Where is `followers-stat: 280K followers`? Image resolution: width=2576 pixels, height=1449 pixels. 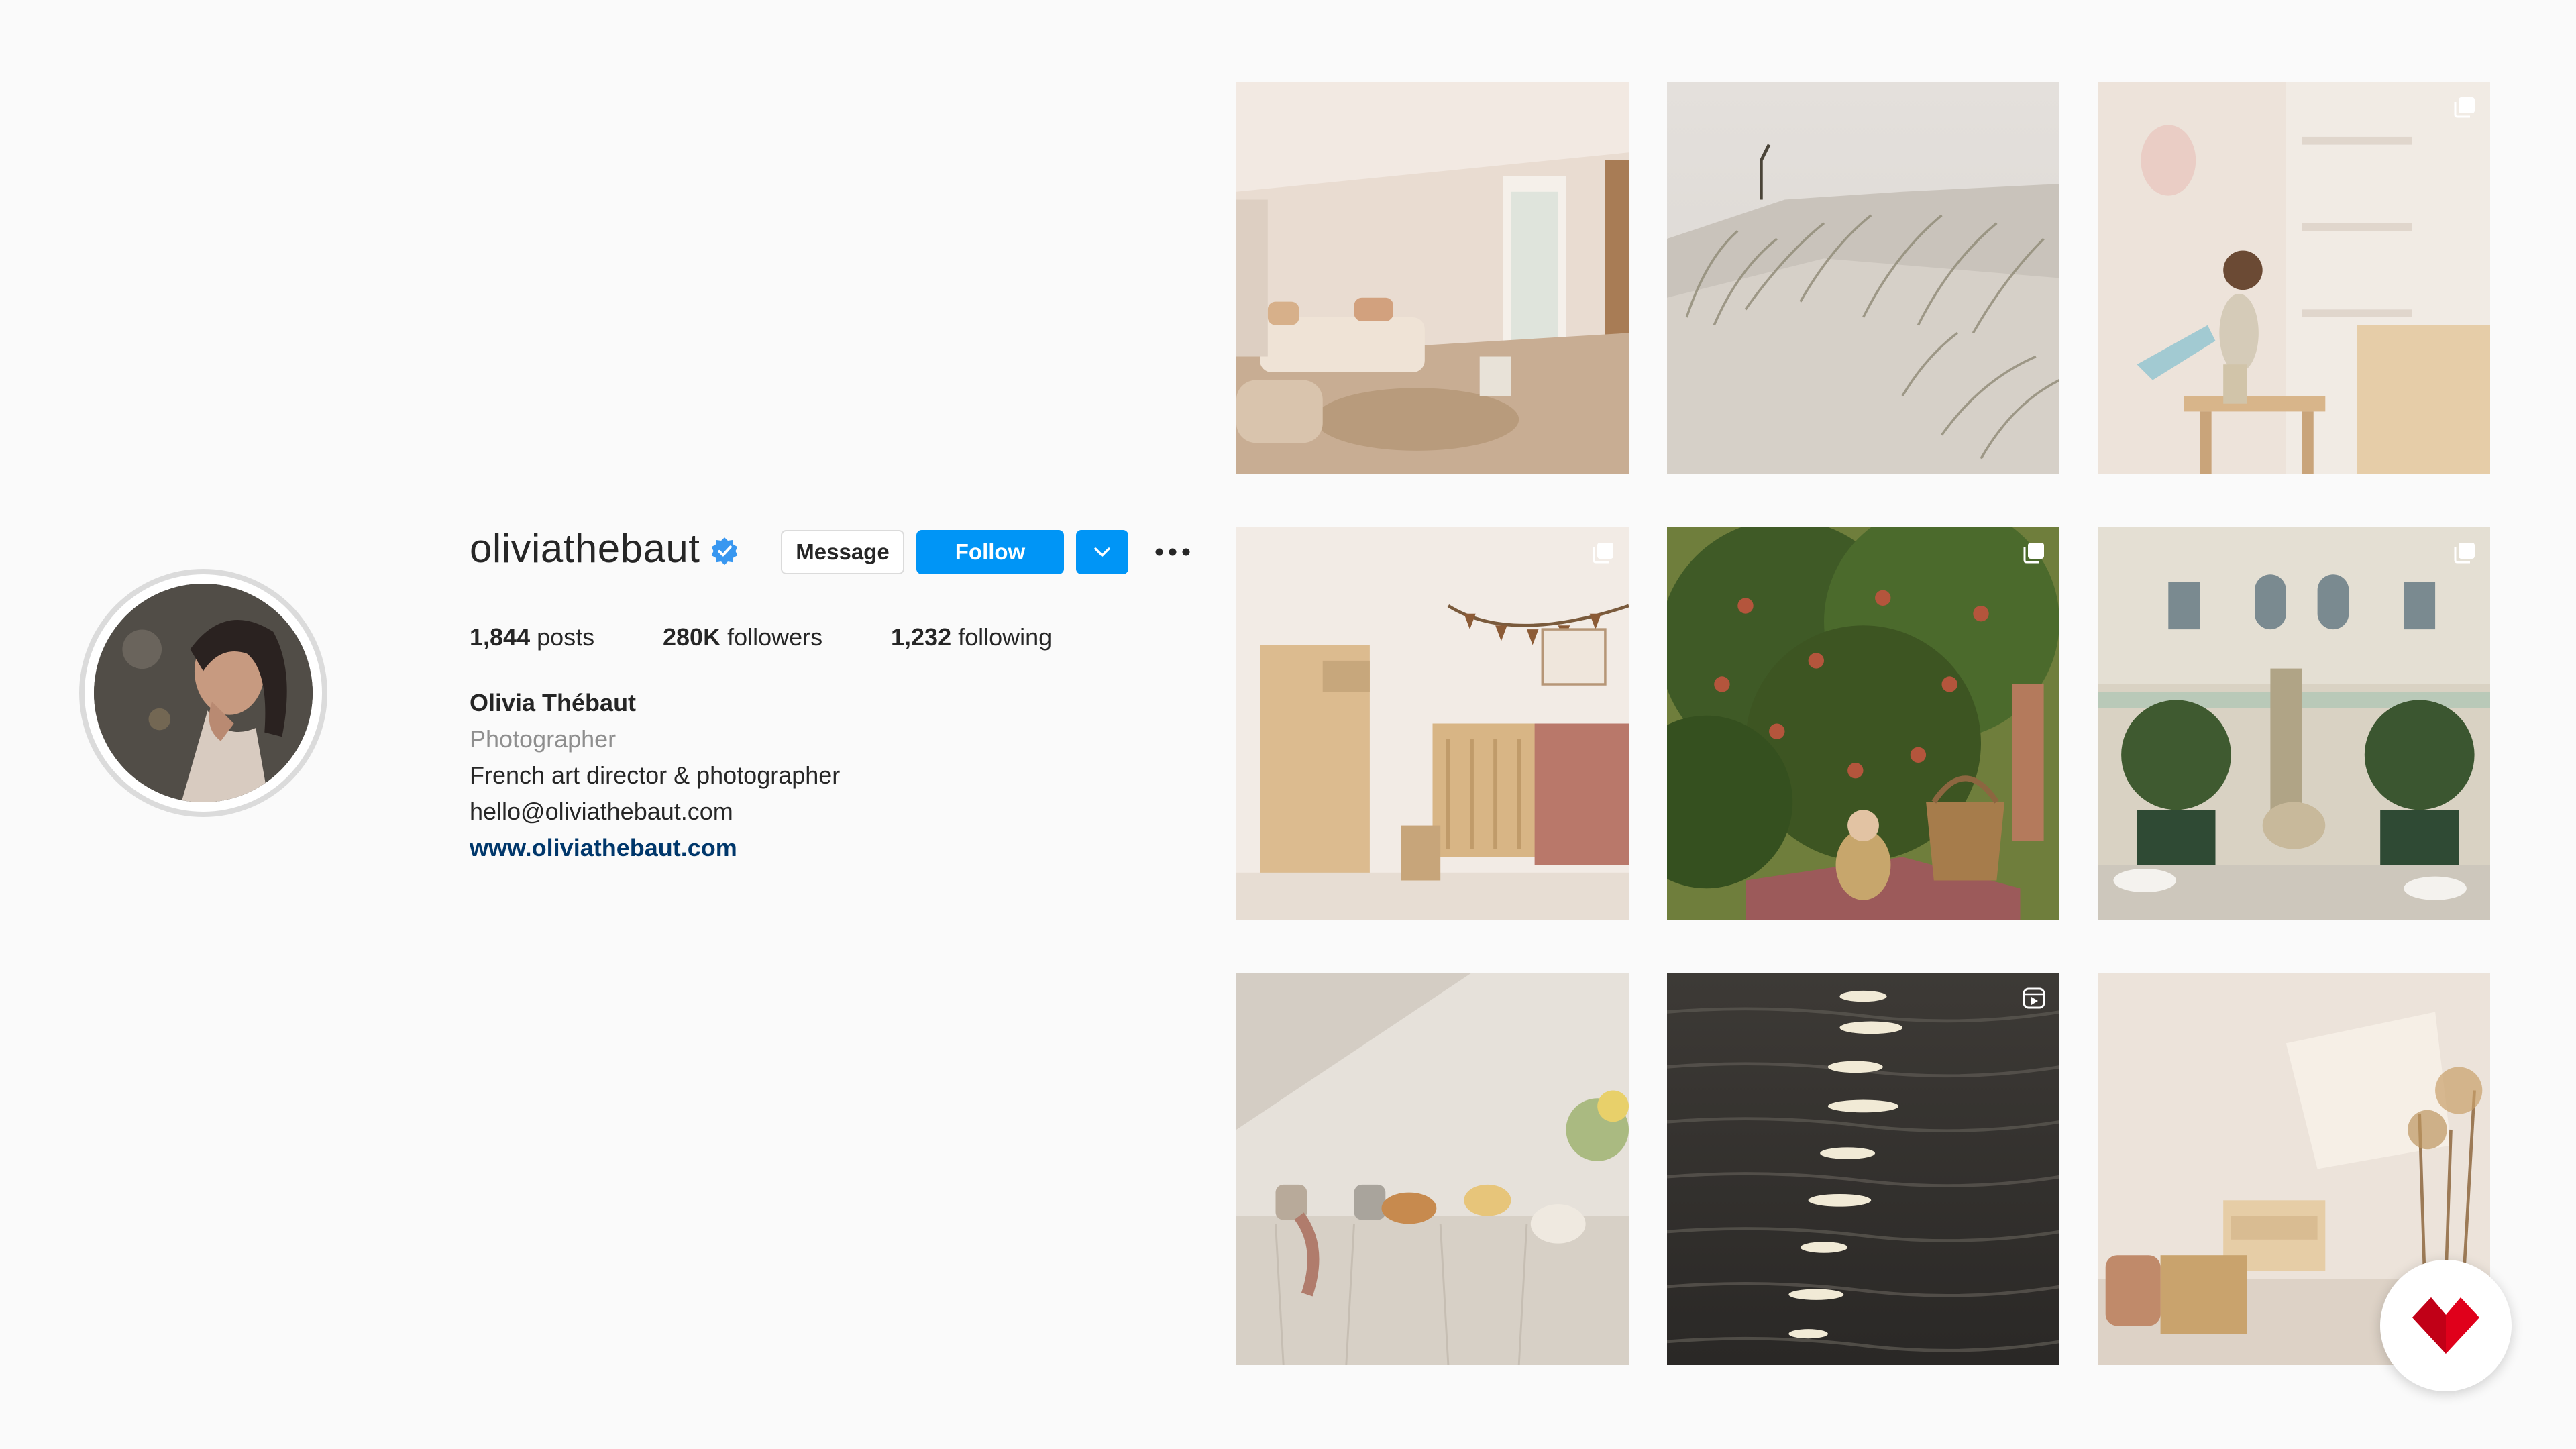 followers-stat: 280K followers is located at coordinates (742, 637).